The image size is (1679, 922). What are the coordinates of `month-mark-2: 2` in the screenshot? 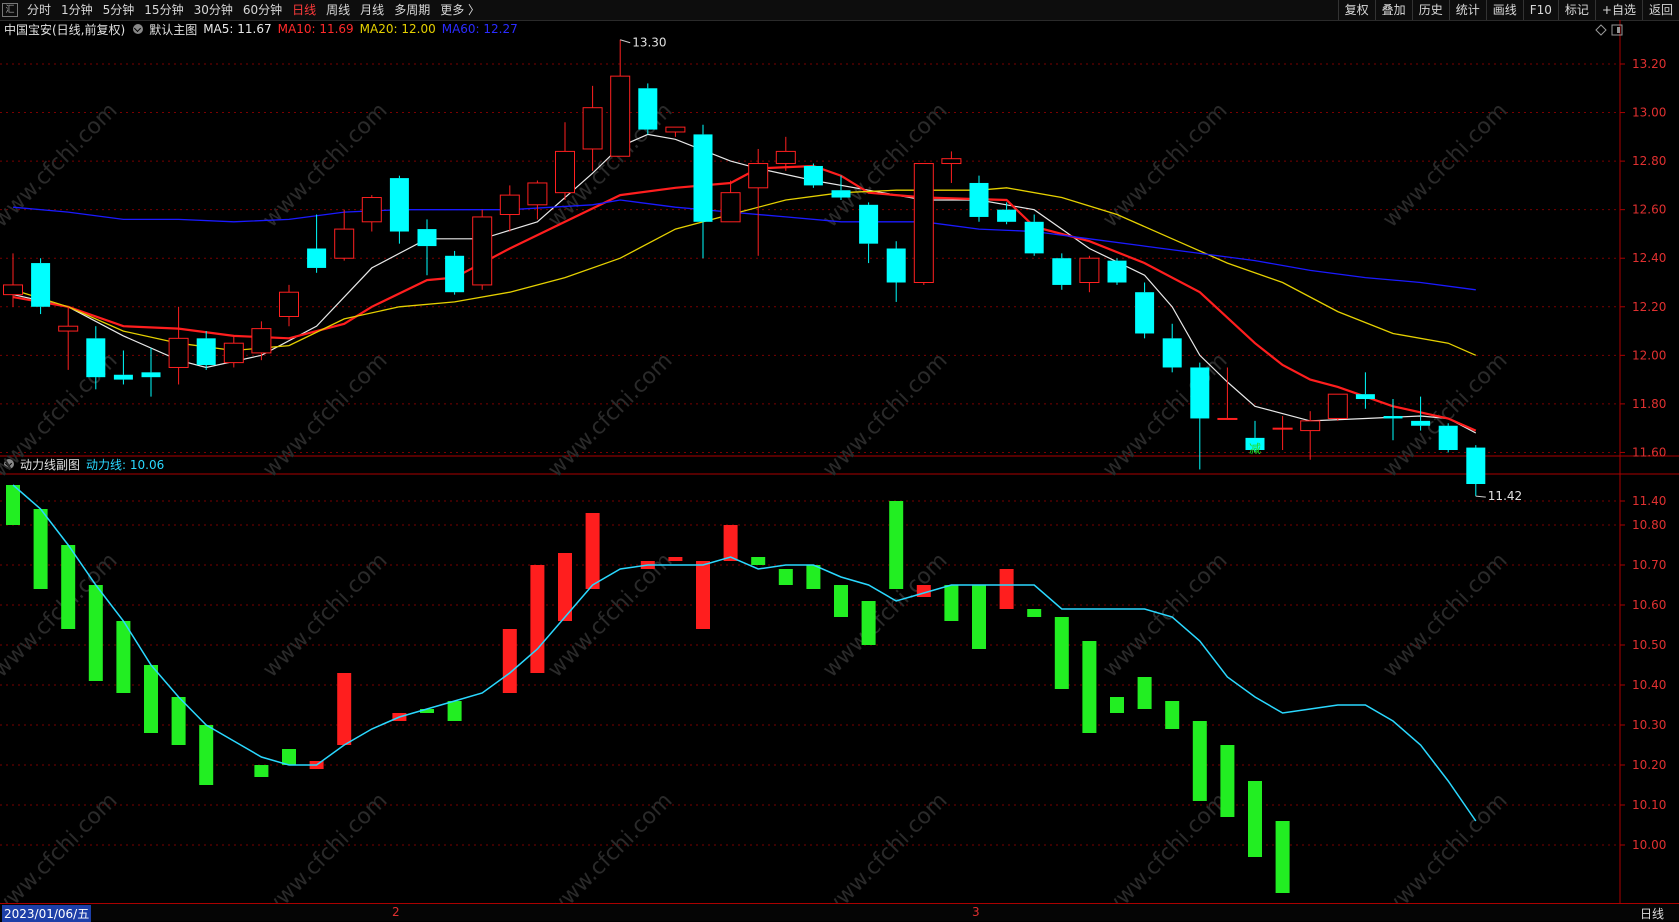 It's located at (396, 912).